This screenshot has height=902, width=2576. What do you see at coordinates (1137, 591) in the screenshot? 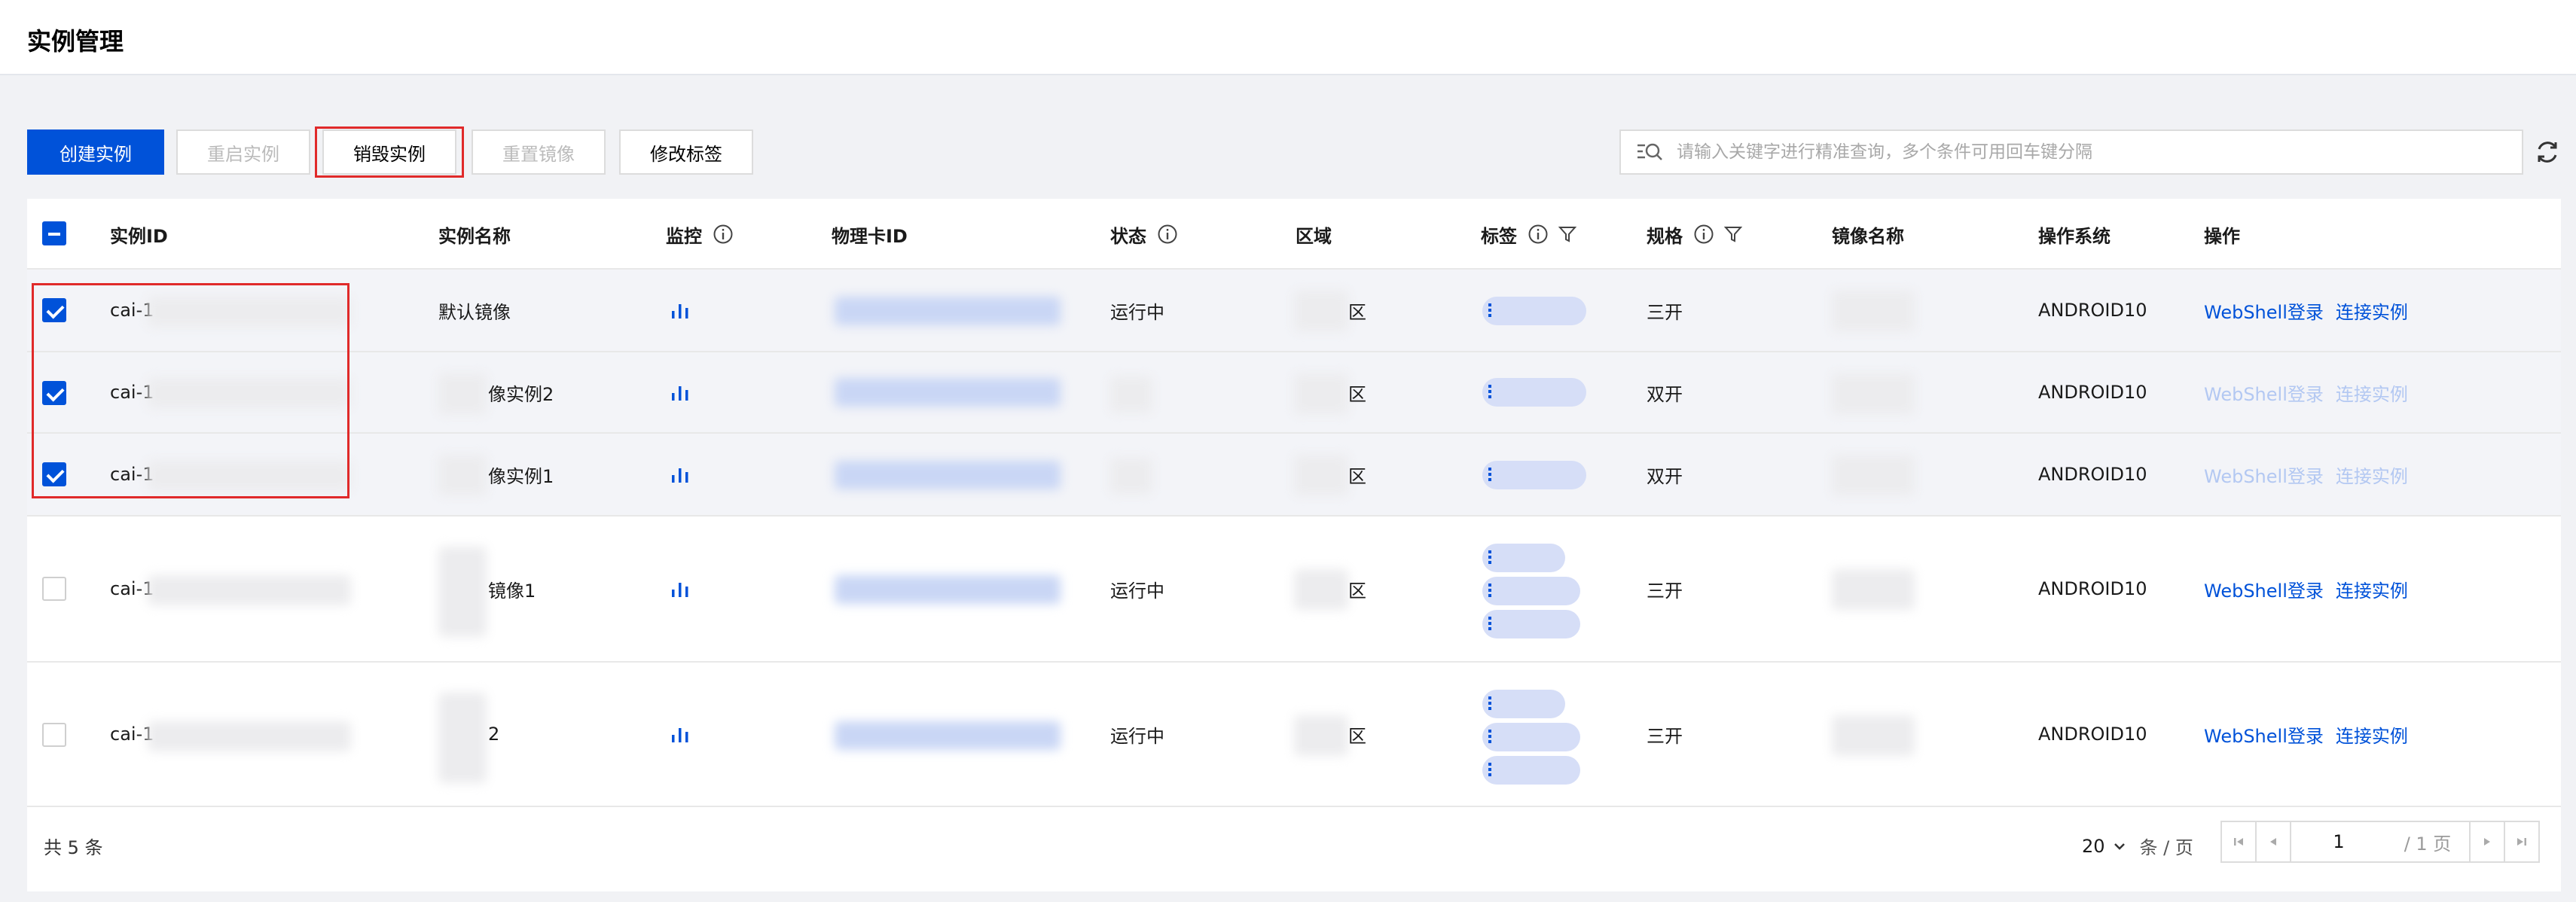
I see `status-text: 运行中` at bounding box center [1137, 591].